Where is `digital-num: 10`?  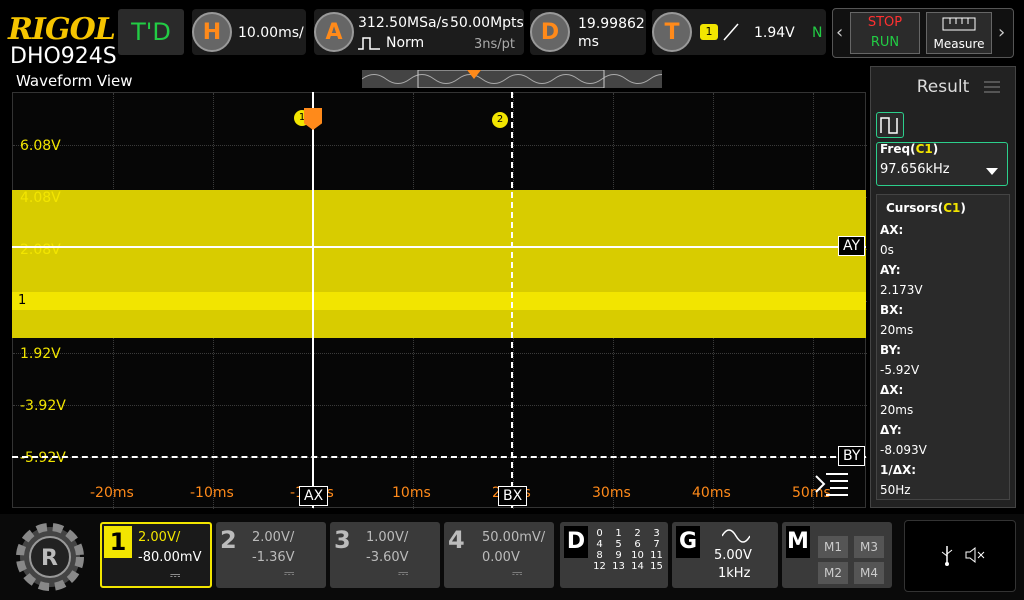
digital-num: 10 is located at coordinates (637, 555).